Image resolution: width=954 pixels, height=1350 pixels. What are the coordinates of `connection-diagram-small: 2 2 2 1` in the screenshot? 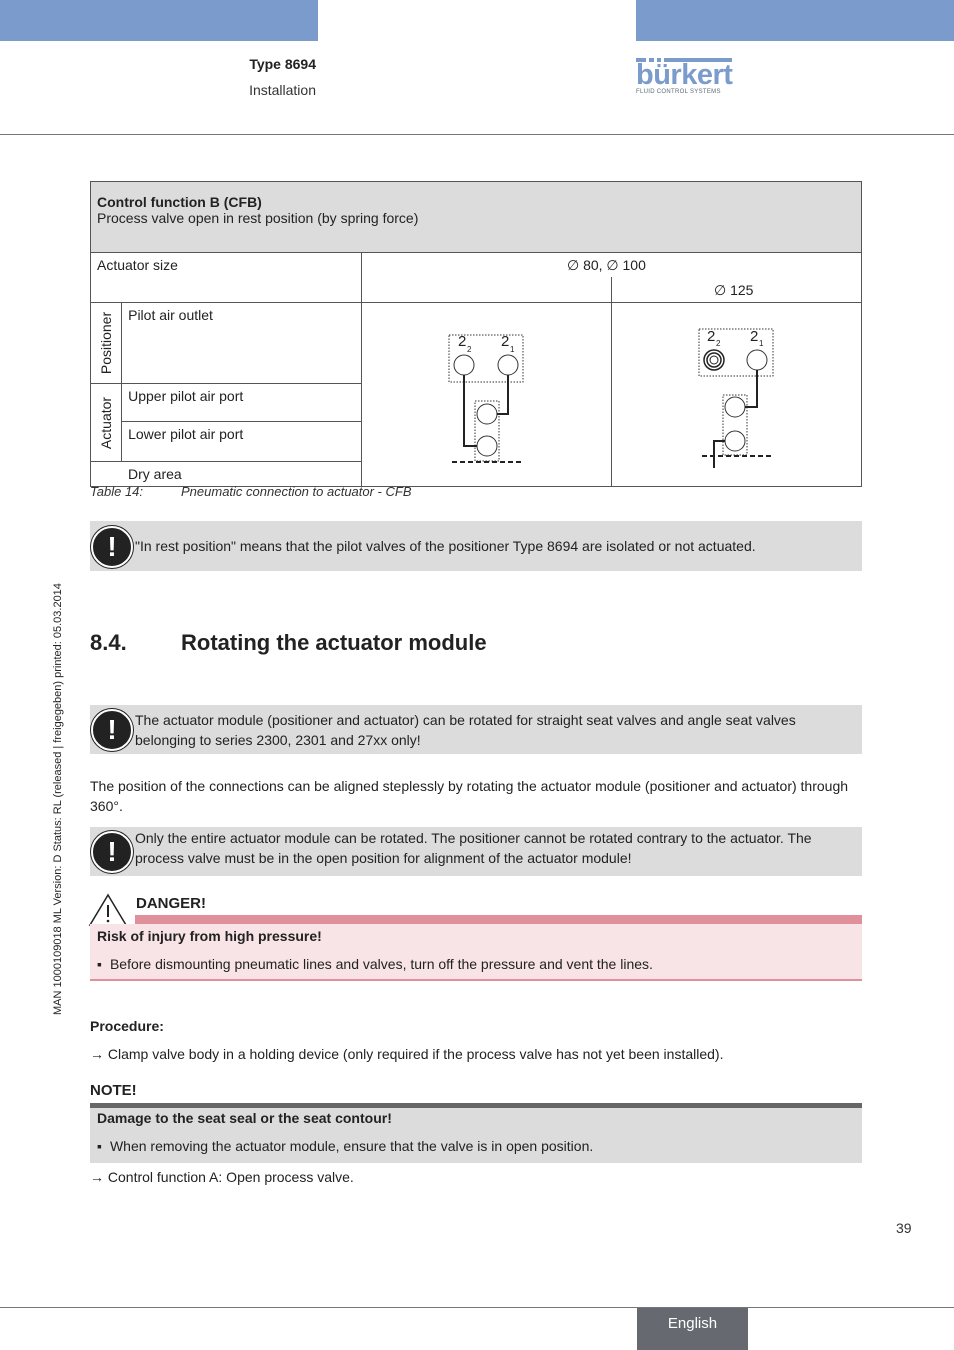 It's located at (486, 398).